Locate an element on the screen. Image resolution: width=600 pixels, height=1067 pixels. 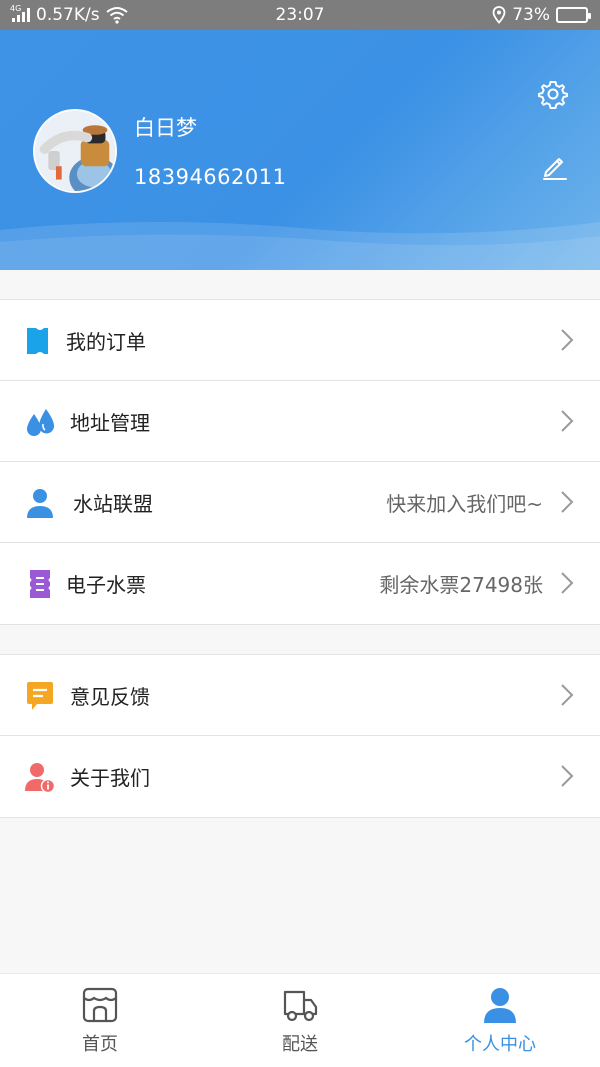
ticket-icon is located at coordinates (37, 341).